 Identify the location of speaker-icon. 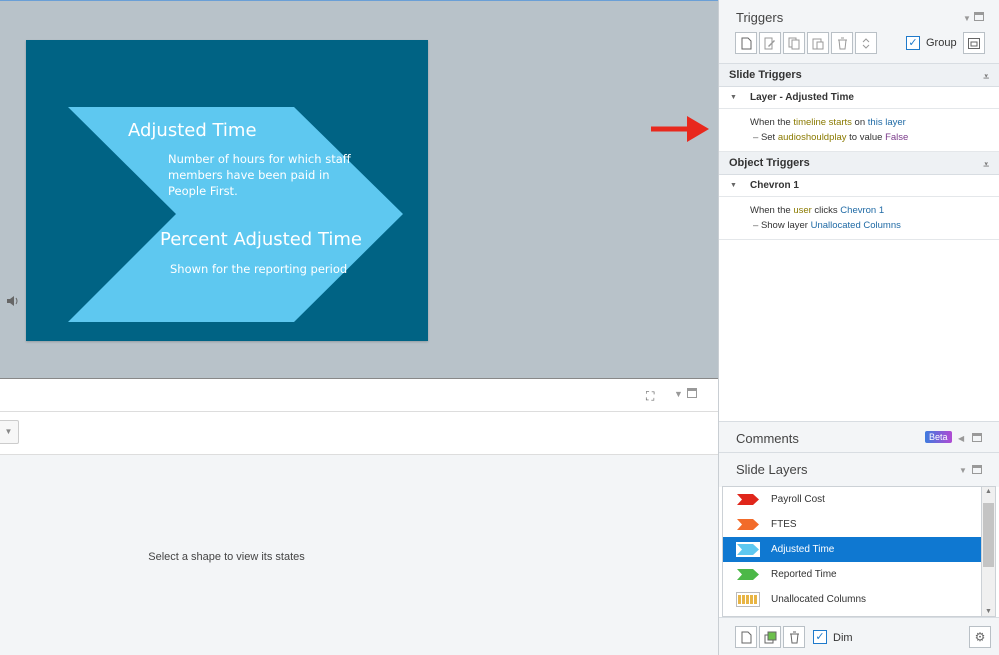
(13, 301).